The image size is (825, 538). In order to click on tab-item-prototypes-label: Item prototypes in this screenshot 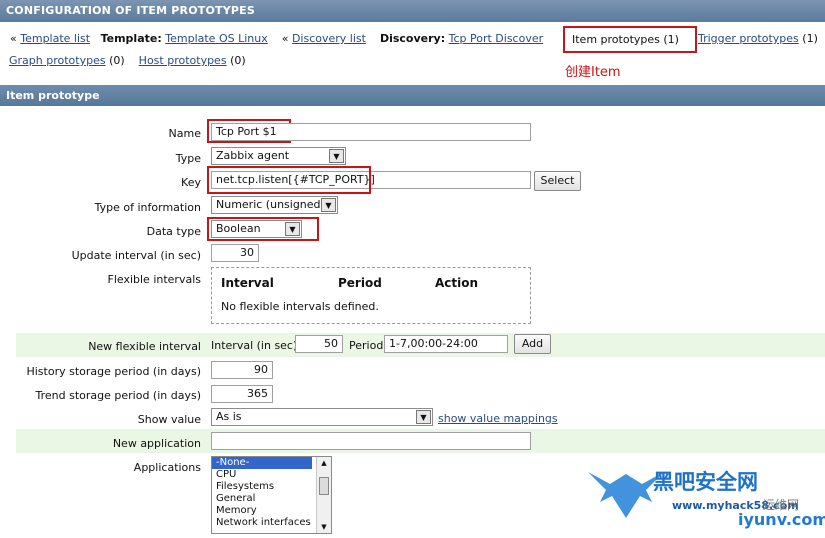, I will do `click(616, 39)`.